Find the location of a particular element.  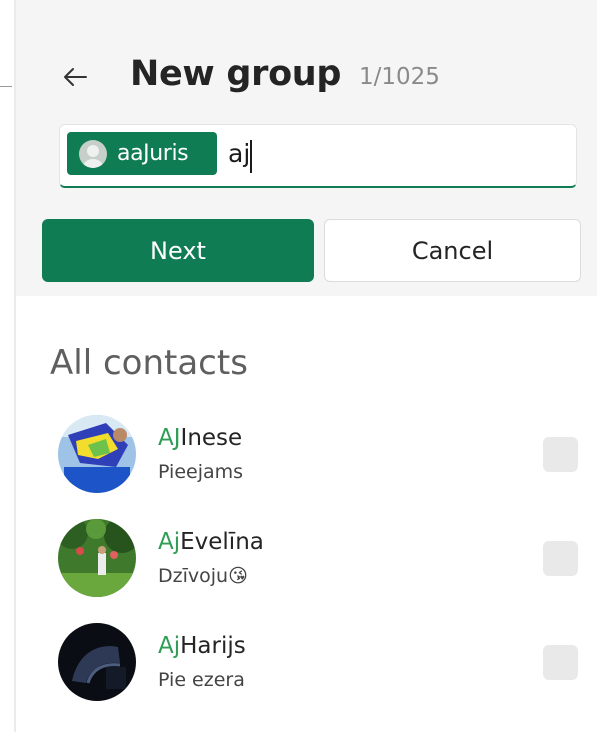

section-title: All contacts is located at coordinates (149, 363).